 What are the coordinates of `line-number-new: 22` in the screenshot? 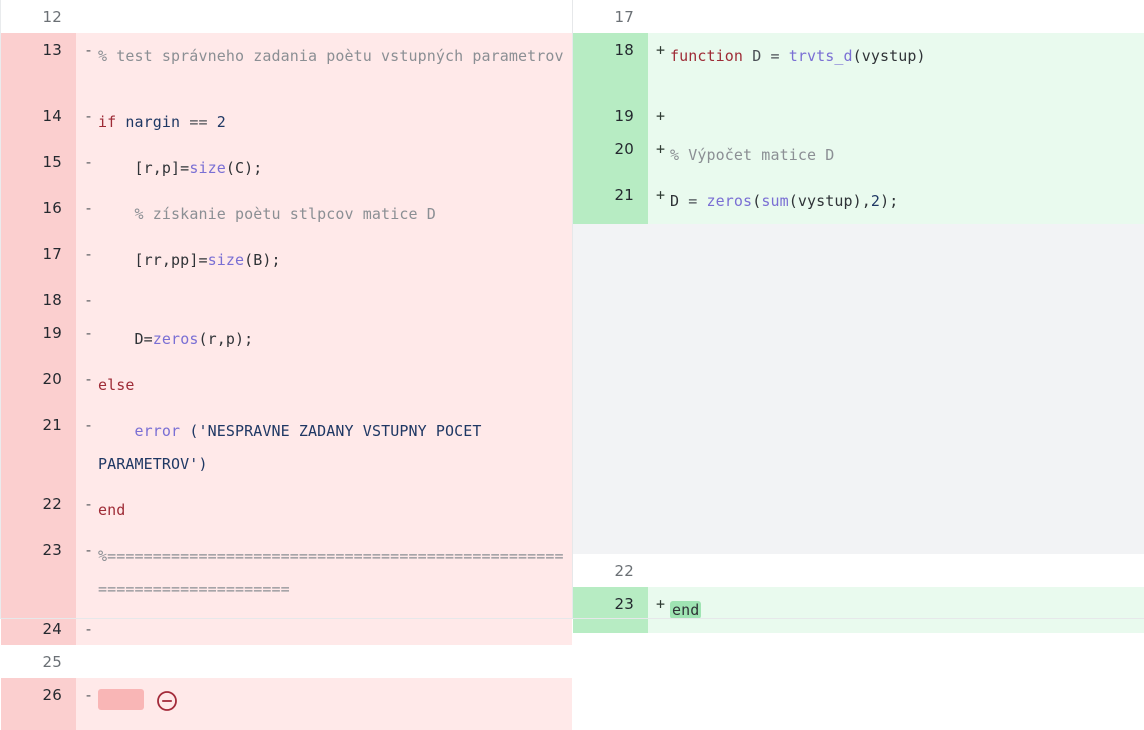 It's located at (610, 570).